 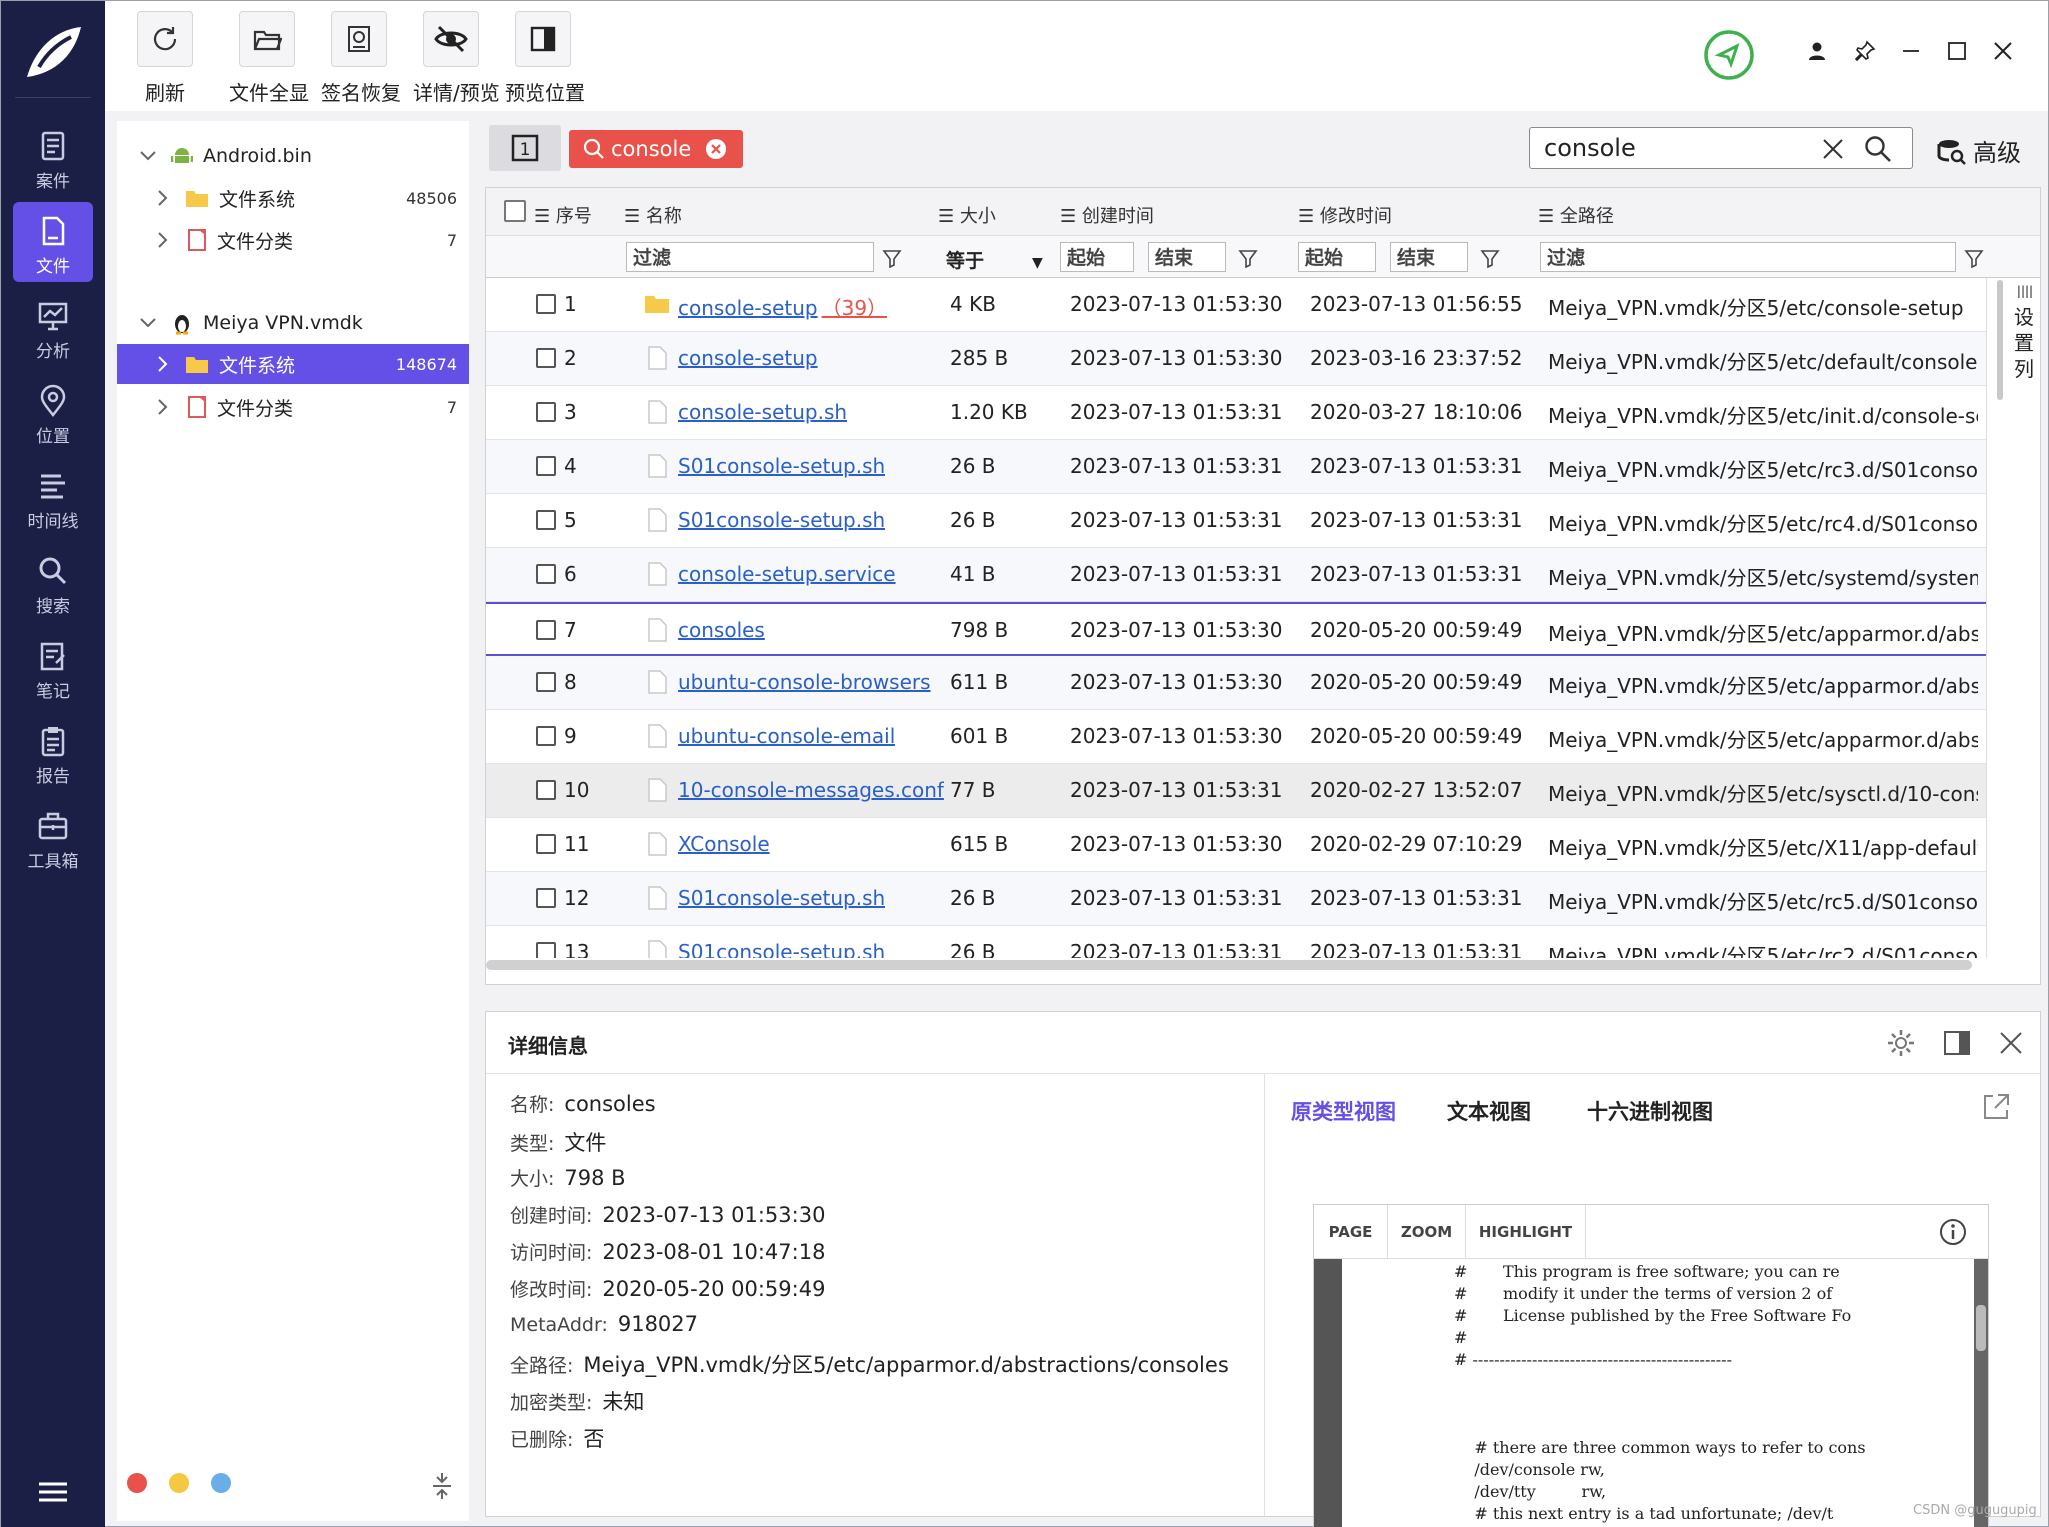 I want to click on cell-name: XConsole, so click(x=724, y=844).